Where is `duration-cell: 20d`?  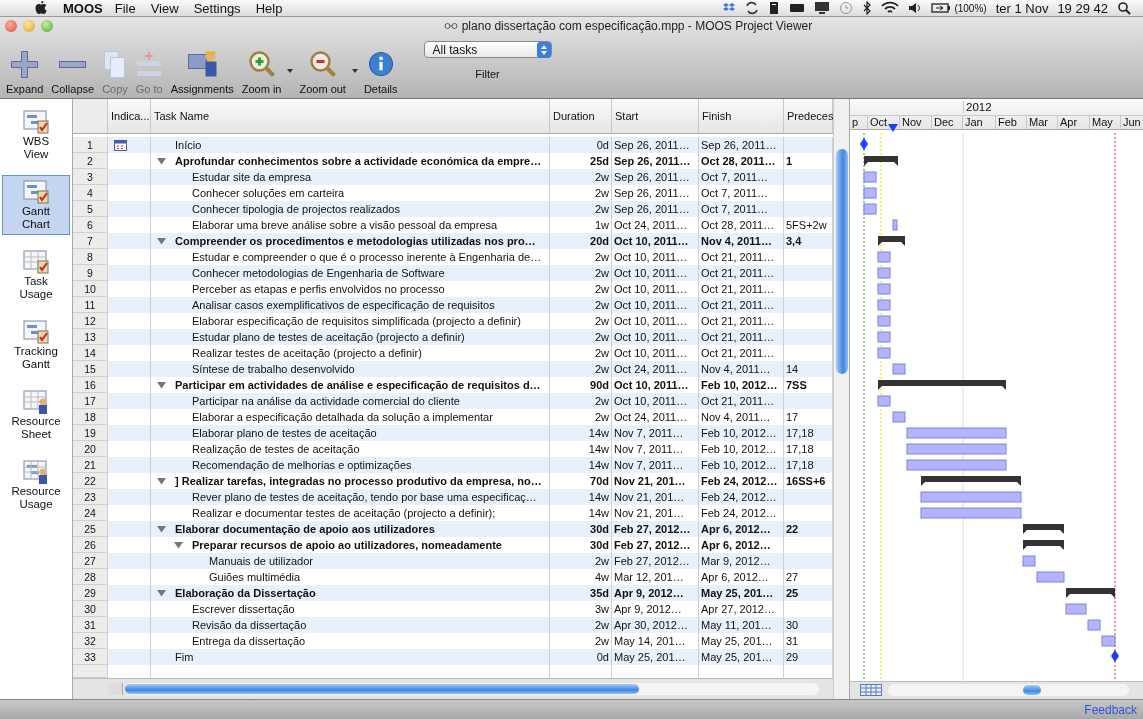
duration-cell: 20d is located at coordinates (581, 241).